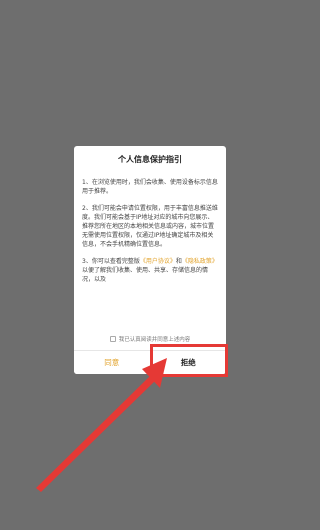 The height and width of the screenshot is (530, 320). What do you see at coordinates (112, 339) in the screenshot?
I see `consent-checkbox` at bounding box center [112, 339].